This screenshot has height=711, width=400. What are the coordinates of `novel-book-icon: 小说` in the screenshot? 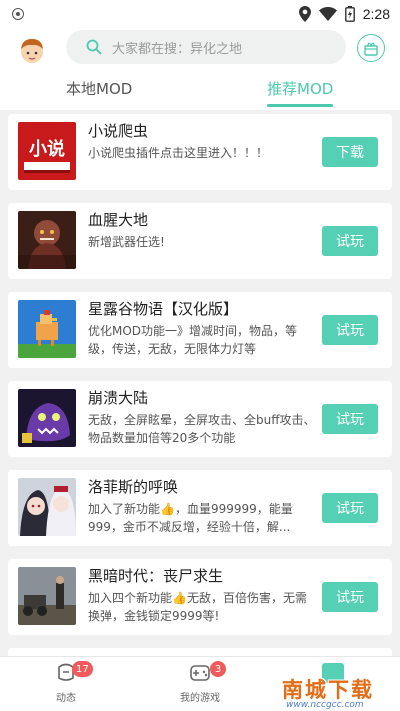 It's located at (47, 151).